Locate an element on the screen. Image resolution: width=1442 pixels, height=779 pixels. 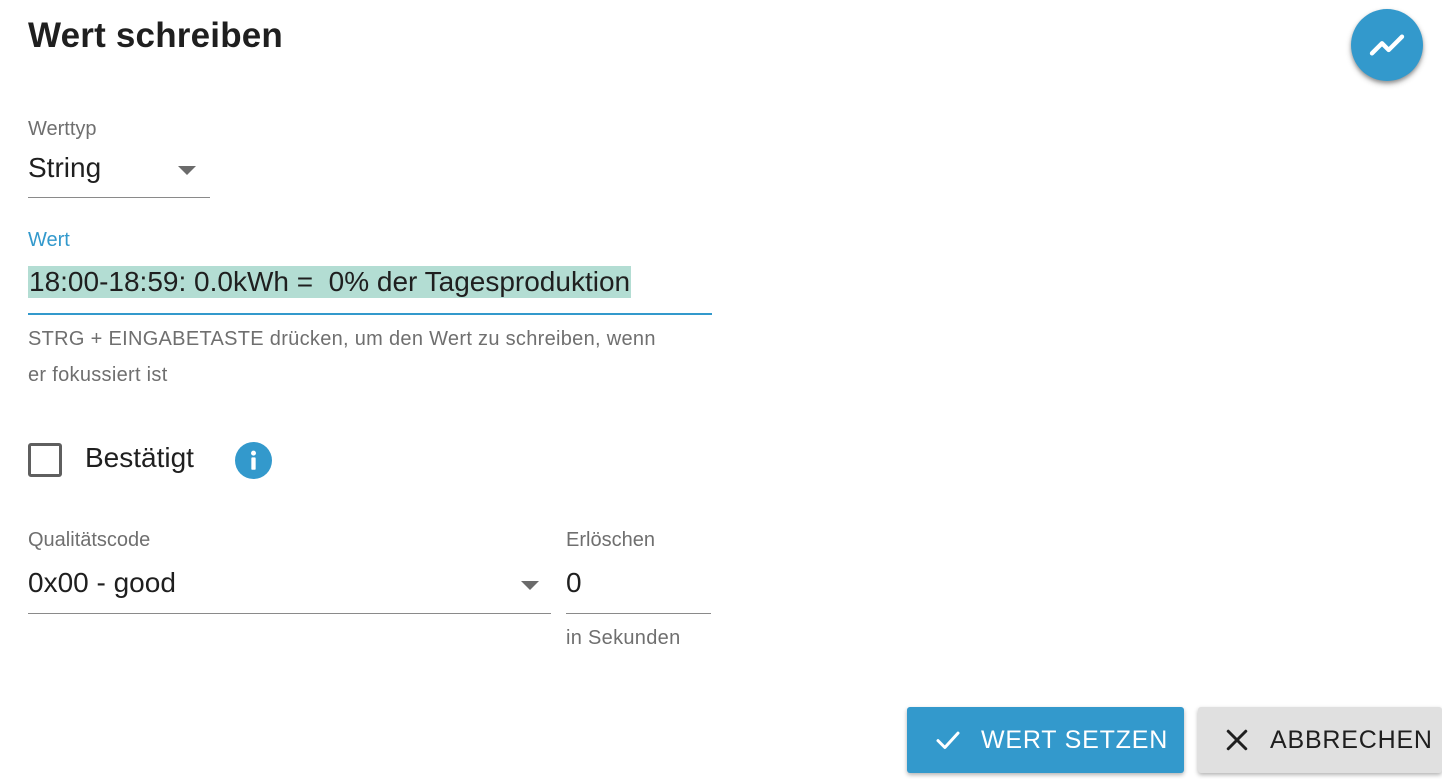
cancel-button: ABBRECHEN is located at coordinates (1320, 740).